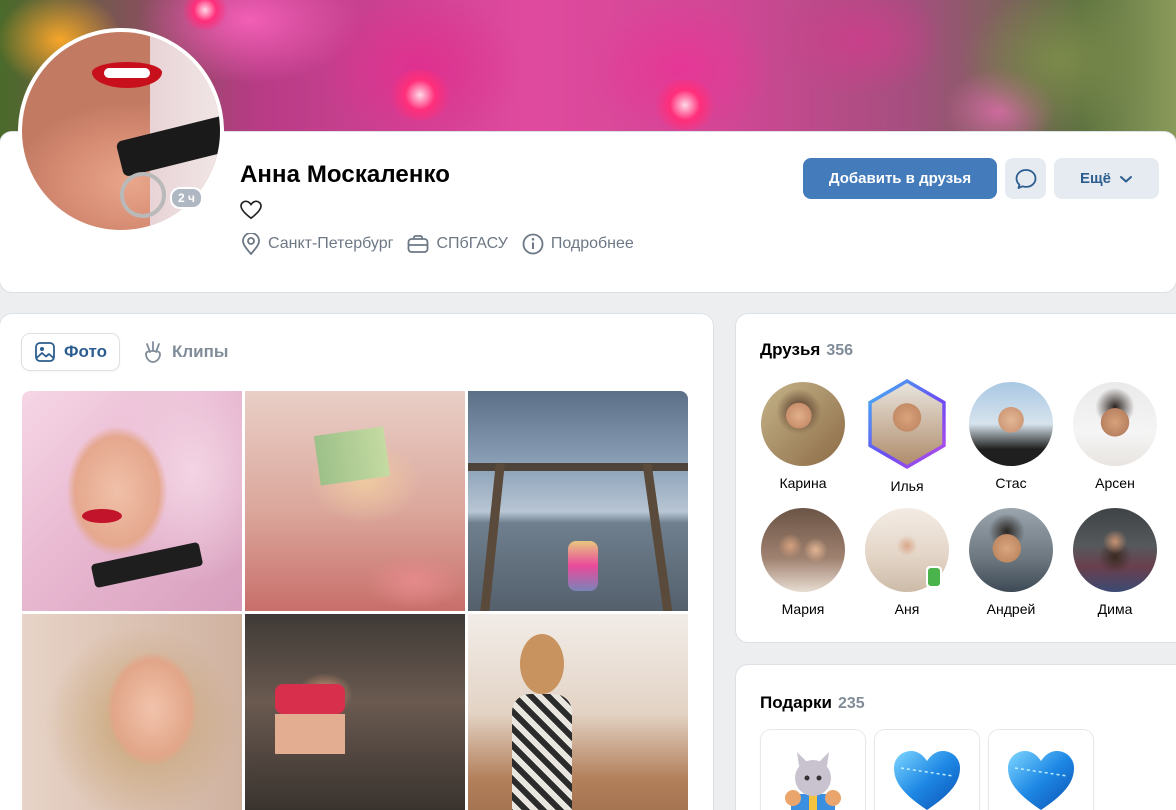  Describe the element at coordinates (803, 483) in the screenshot. I see `friend-name: Карина` at that location.